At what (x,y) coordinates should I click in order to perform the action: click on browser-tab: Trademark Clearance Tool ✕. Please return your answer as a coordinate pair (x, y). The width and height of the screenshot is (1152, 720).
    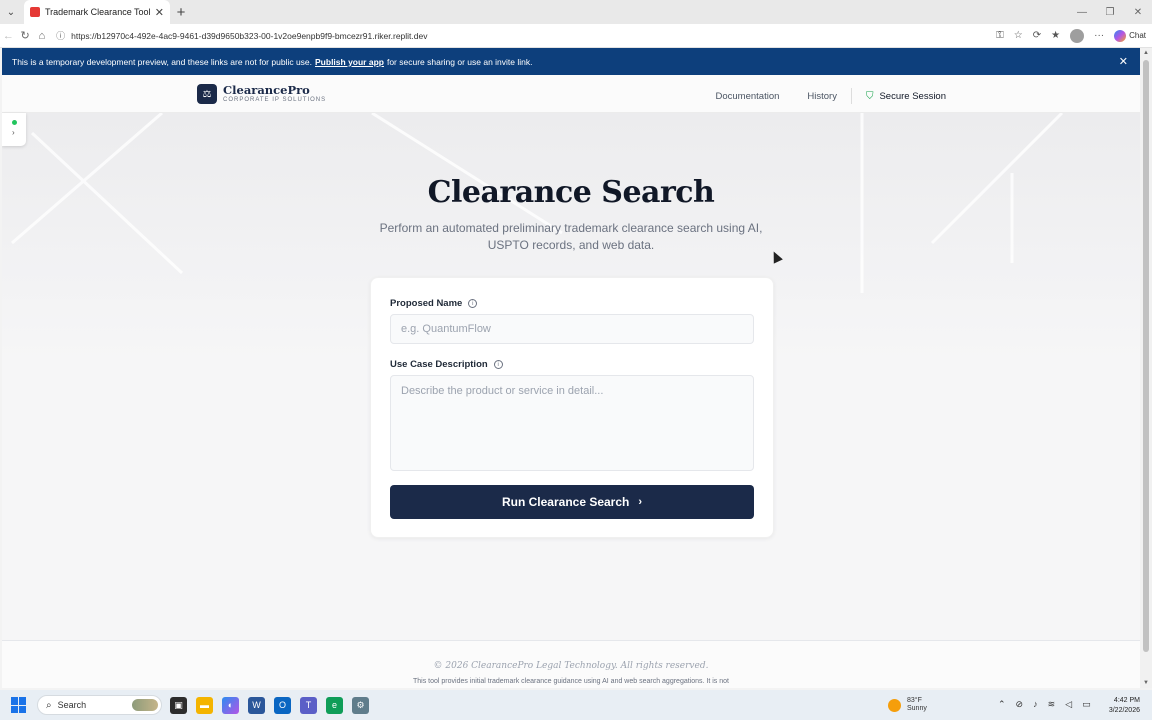
    Looking at the image, I should click on (97, 12).